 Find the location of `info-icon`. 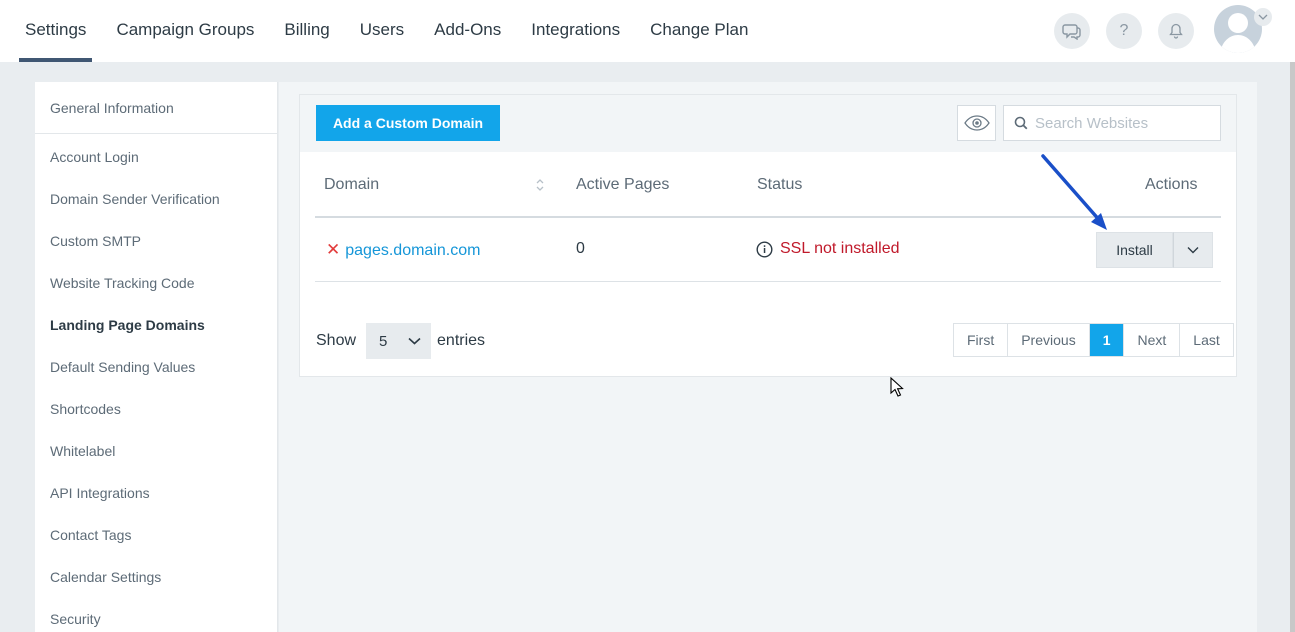

info-icon is located at coordinates (764, 249).